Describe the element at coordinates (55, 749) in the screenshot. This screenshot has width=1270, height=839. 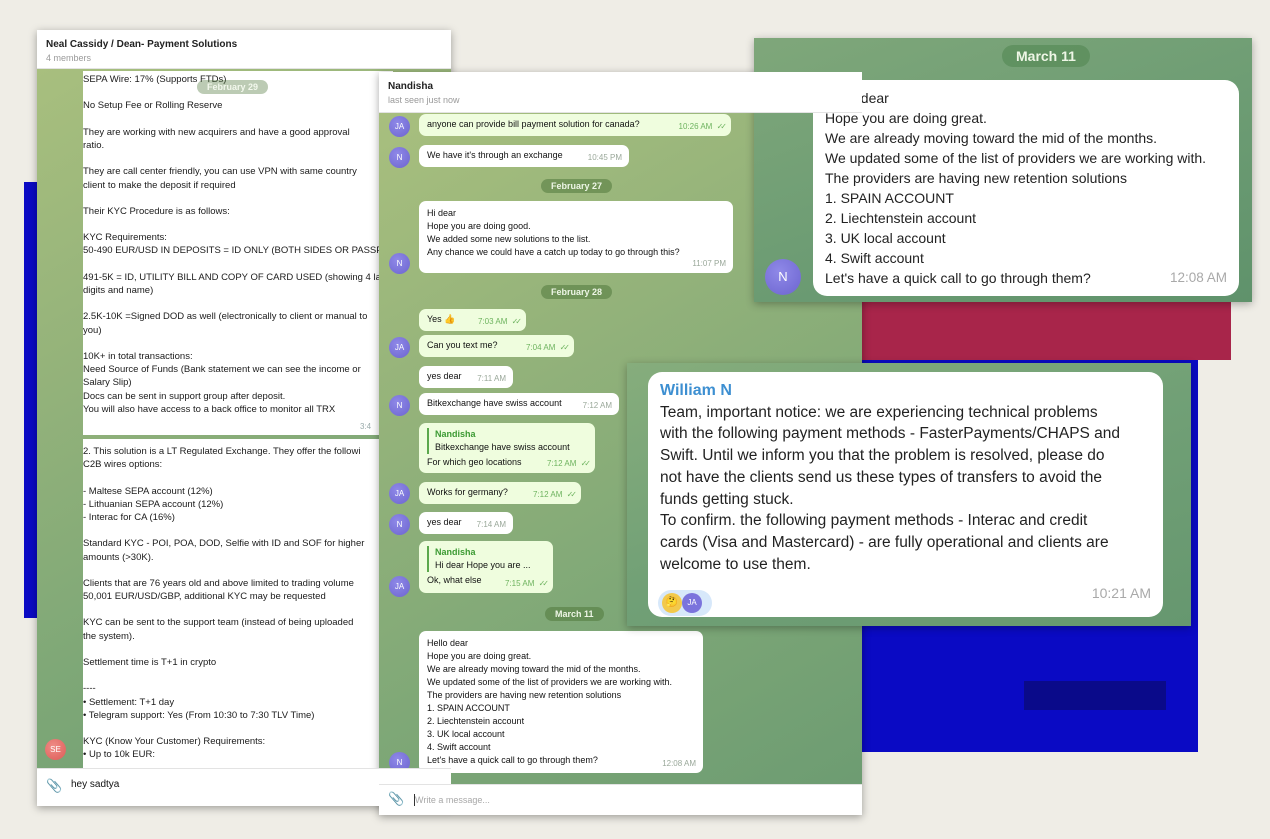
I see `sender-avatar: SE` at that location.